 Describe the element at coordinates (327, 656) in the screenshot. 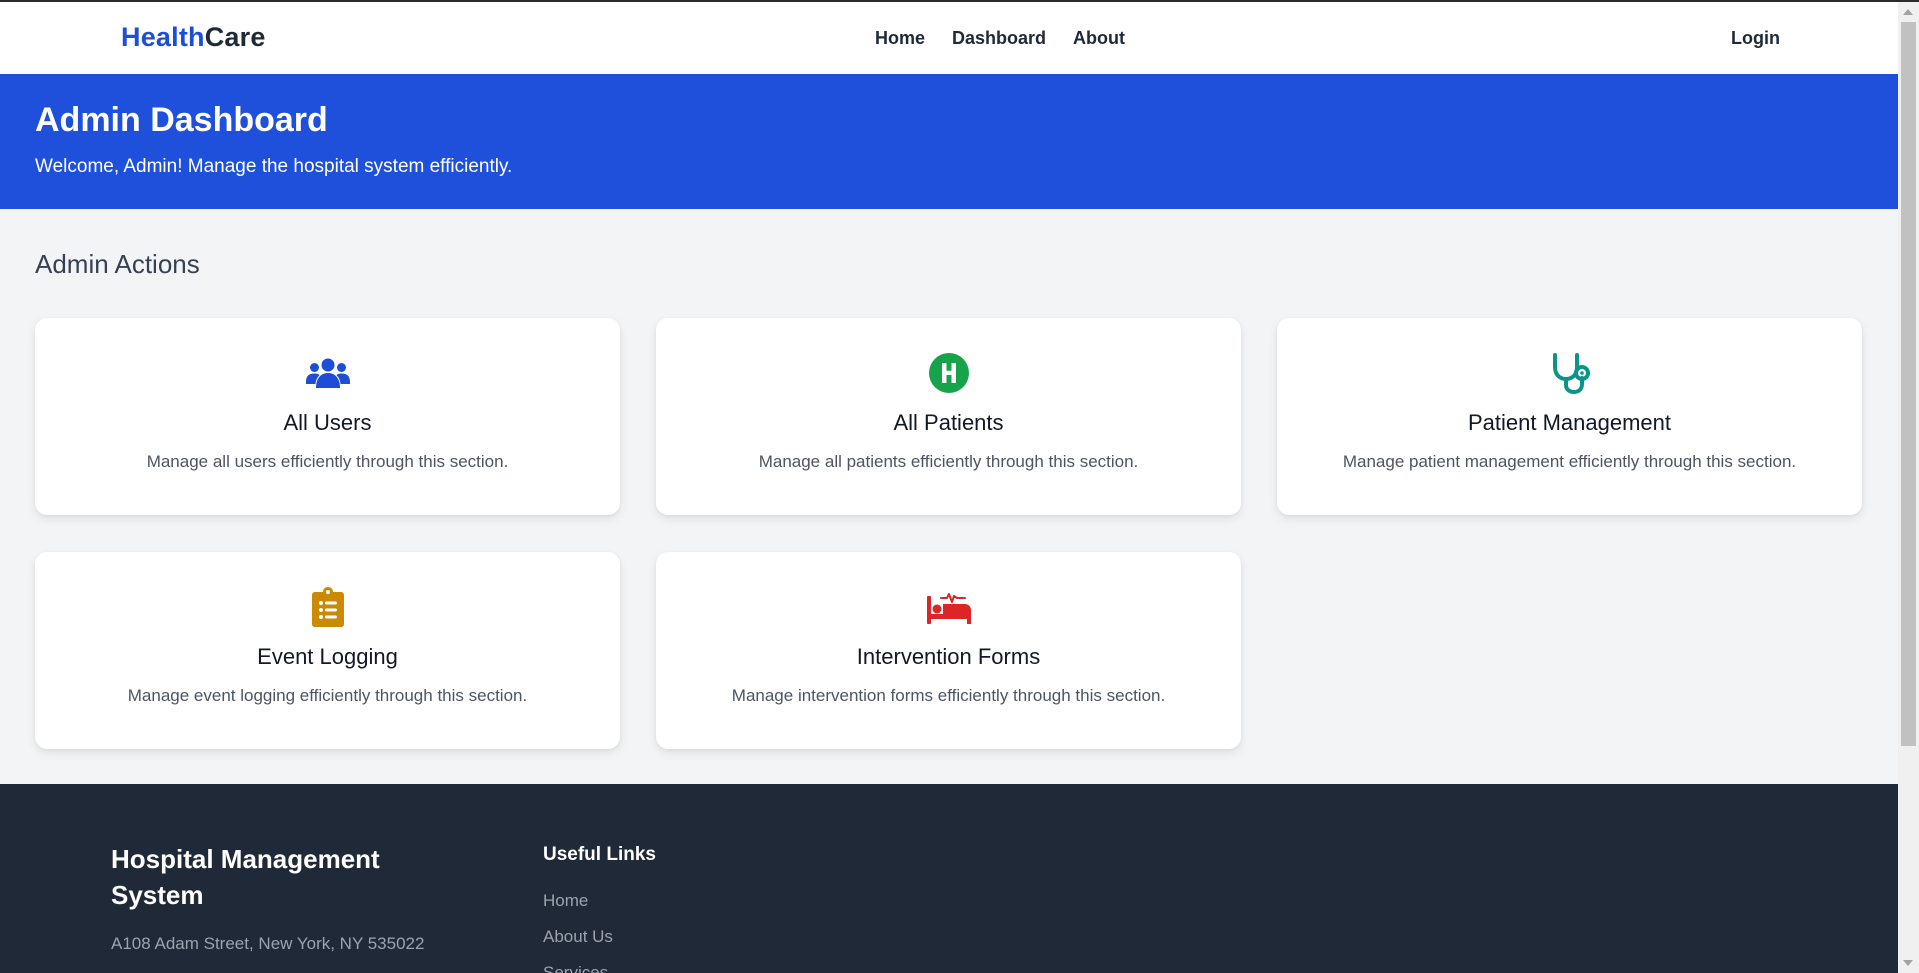

I see `card-title: Event Logging` at that location.